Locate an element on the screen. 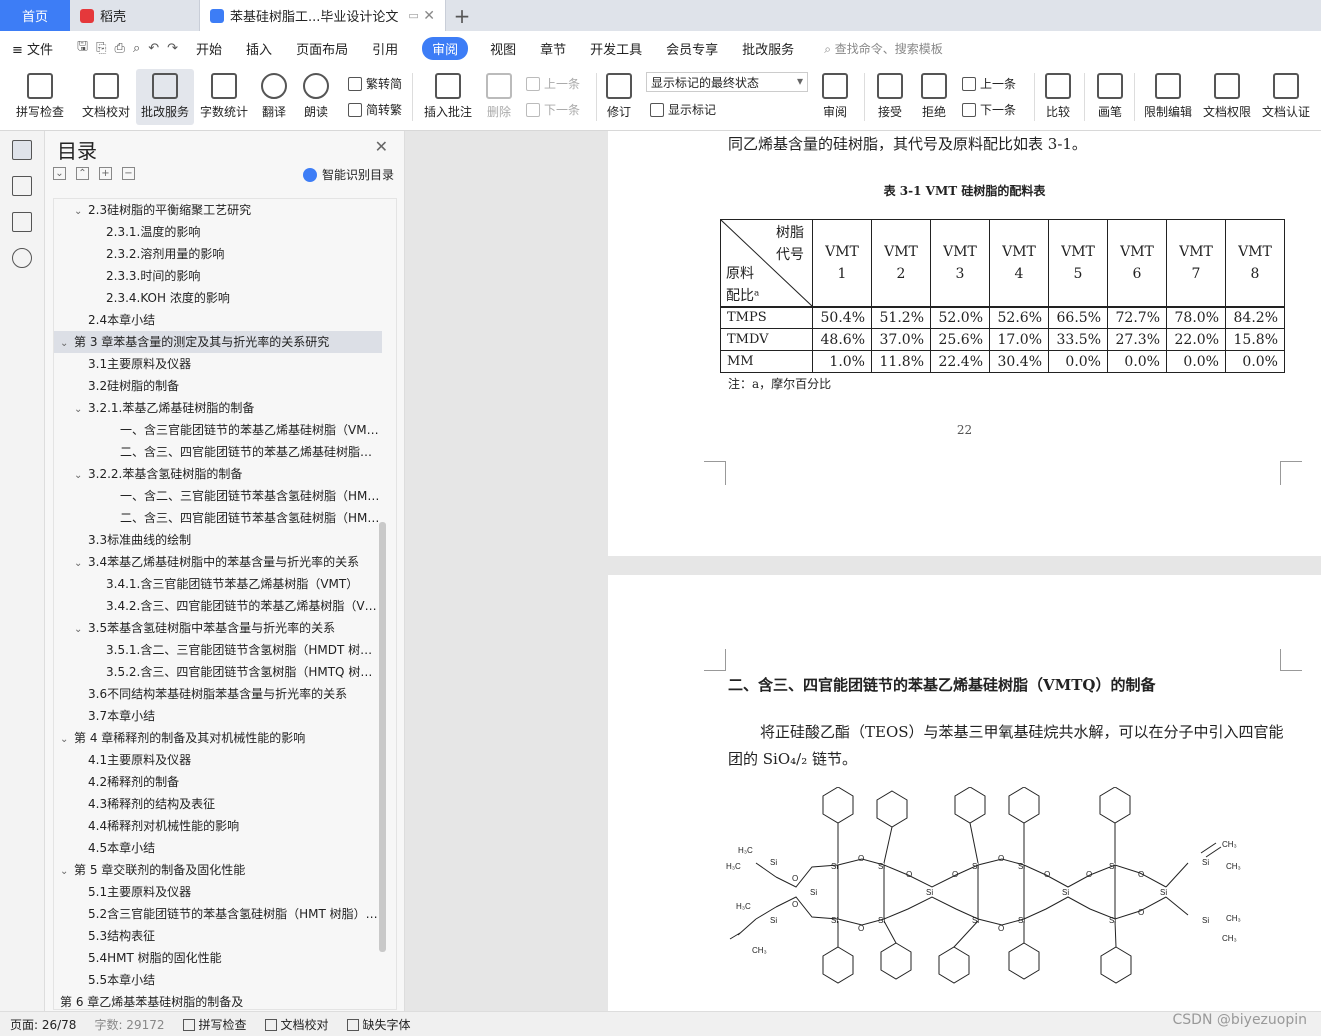  redo-icon: ↷ is located at coordinates (172, 48).